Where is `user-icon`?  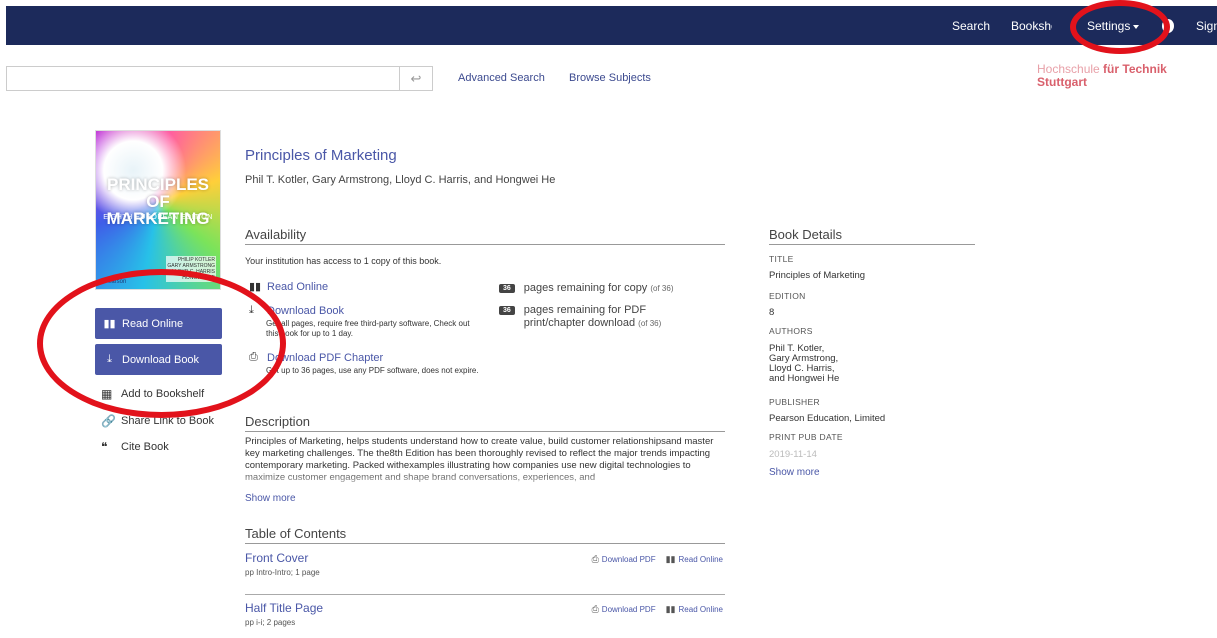
user-icon is located at coordinates (1168, 26).